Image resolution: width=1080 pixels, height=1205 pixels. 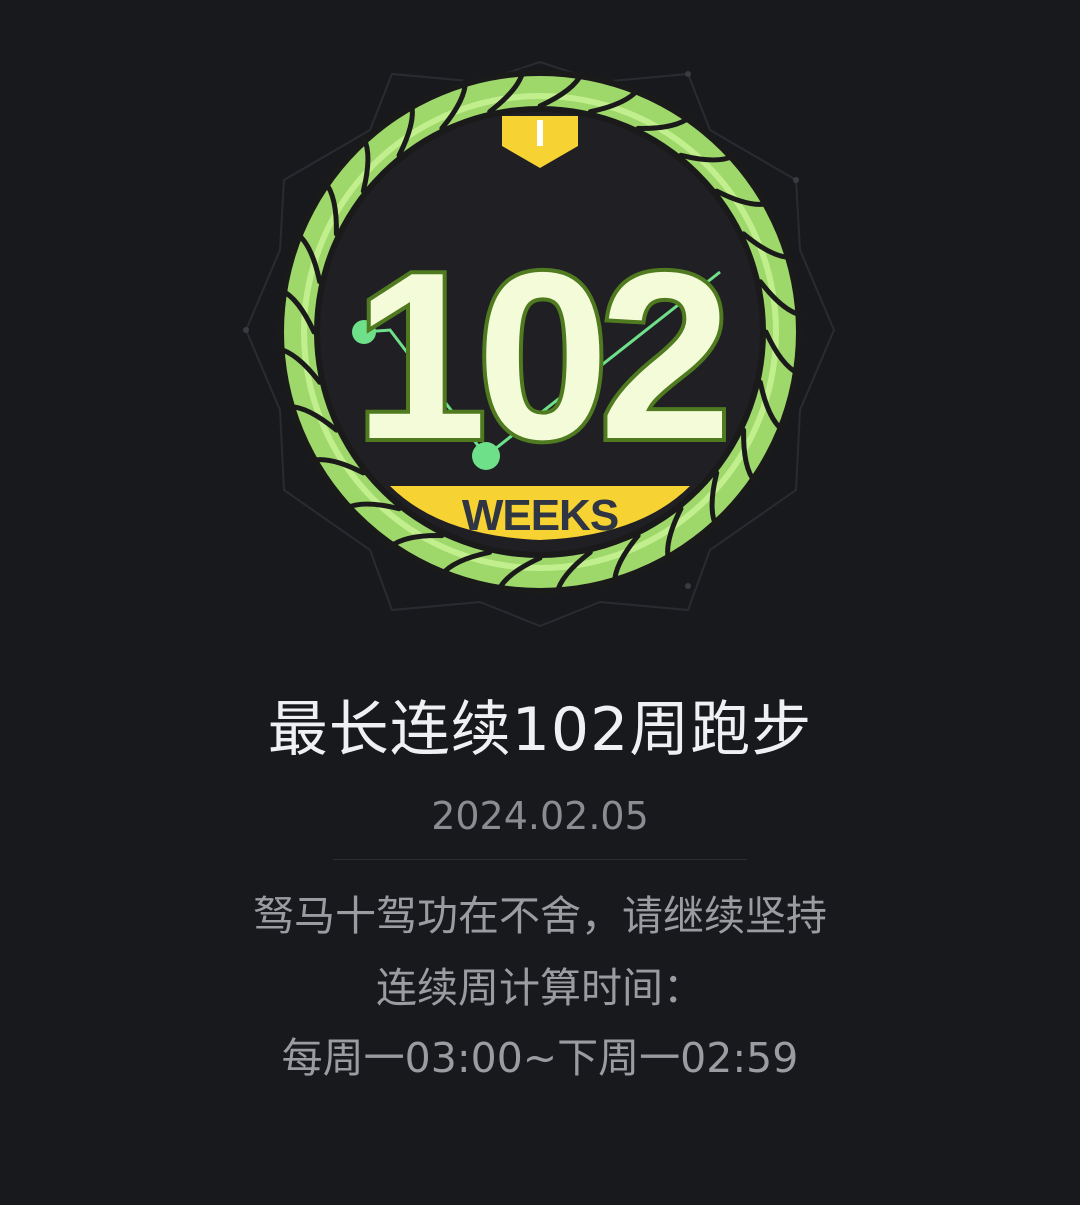 I want to click on rule-time-range: 每周一03:00~下周一02:59, so click(x=540, y=1058).